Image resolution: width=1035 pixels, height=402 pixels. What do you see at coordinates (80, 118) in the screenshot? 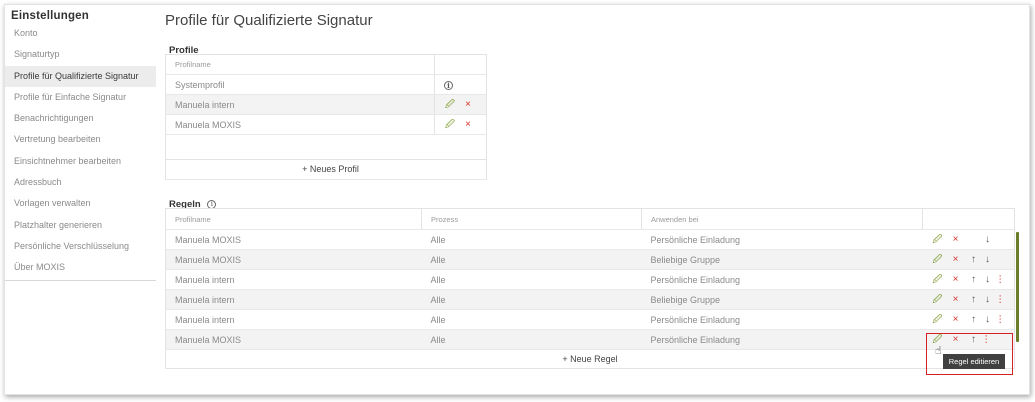
I see `sidebar-item-notifications: Benachrichtigungen` at bounding box center [80, 118].